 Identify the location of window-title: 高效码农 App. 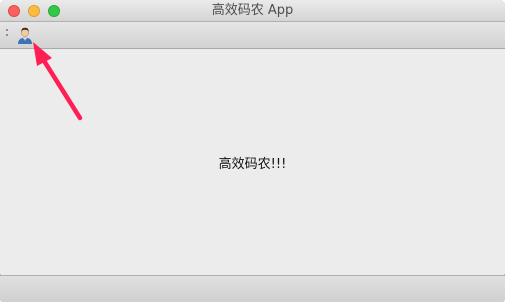
(252, 10).